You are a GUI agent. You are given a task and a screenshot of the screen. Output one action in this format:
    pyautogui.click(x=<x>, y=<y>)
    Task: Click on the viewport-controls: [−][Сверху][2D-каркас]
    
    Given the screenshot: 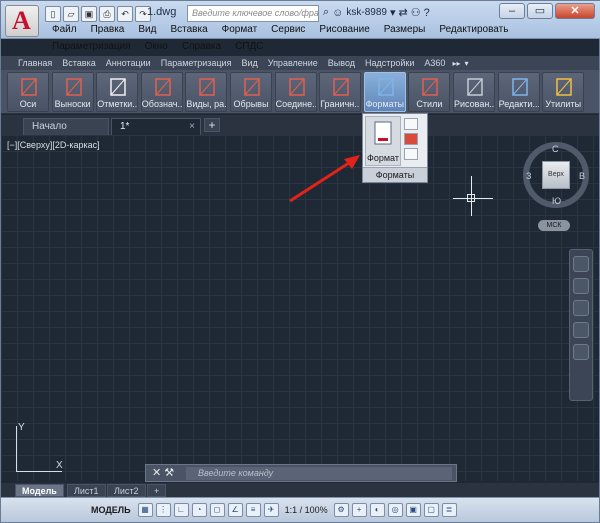 What is the action you would take?
    pyautogui.click(x=53, y=145)
    